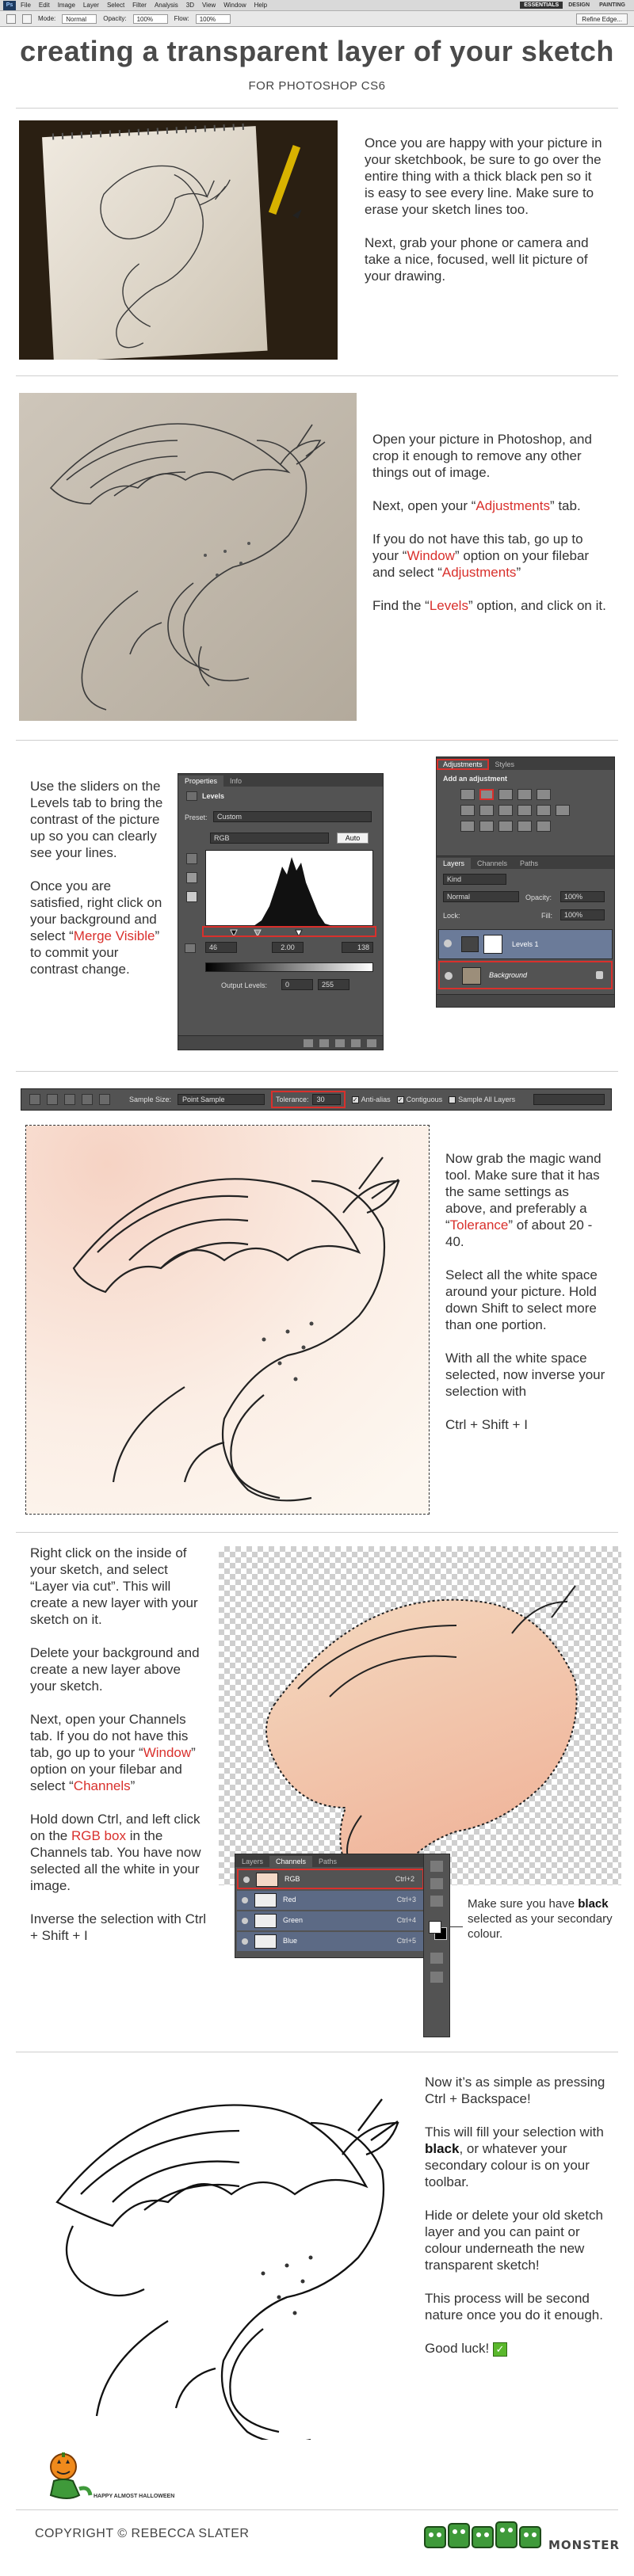  I want to click on auto-button: Auto, so click(353, 838).